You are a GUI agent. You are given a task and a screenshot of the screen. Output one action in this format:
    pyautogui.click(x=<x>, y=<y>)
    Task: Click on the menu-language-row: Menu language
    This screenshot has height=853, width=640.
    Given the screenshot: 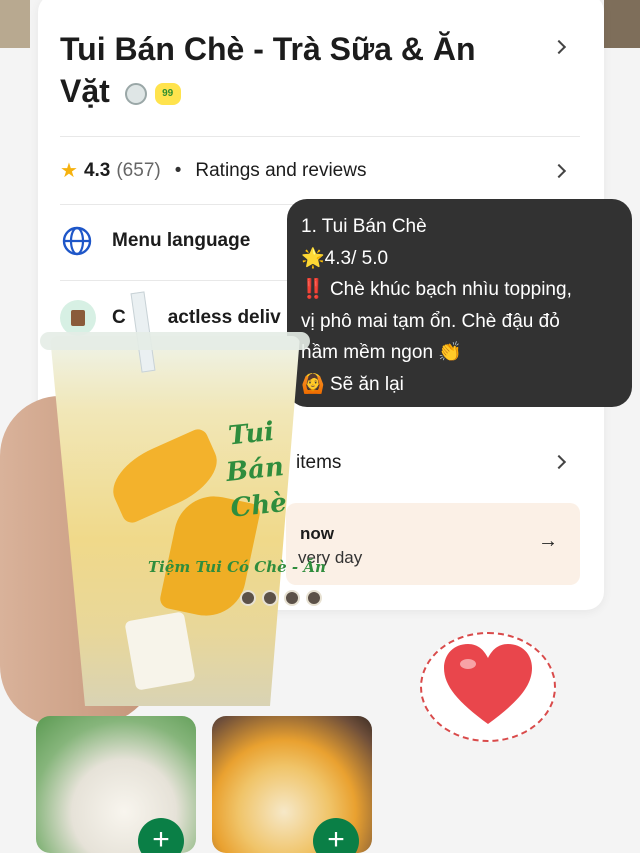 What is the action you would take?
    pyautogui.click(x=156, y=241)
    